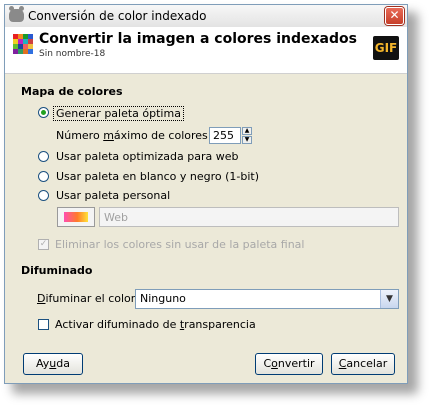 Image resolution: width=430 pixels, height=410 pixels. What do you see at coordinates (43, 244) in the screenshot?
I see `remove-unused-checkbox: ✓` at bounding box center [43, 244].